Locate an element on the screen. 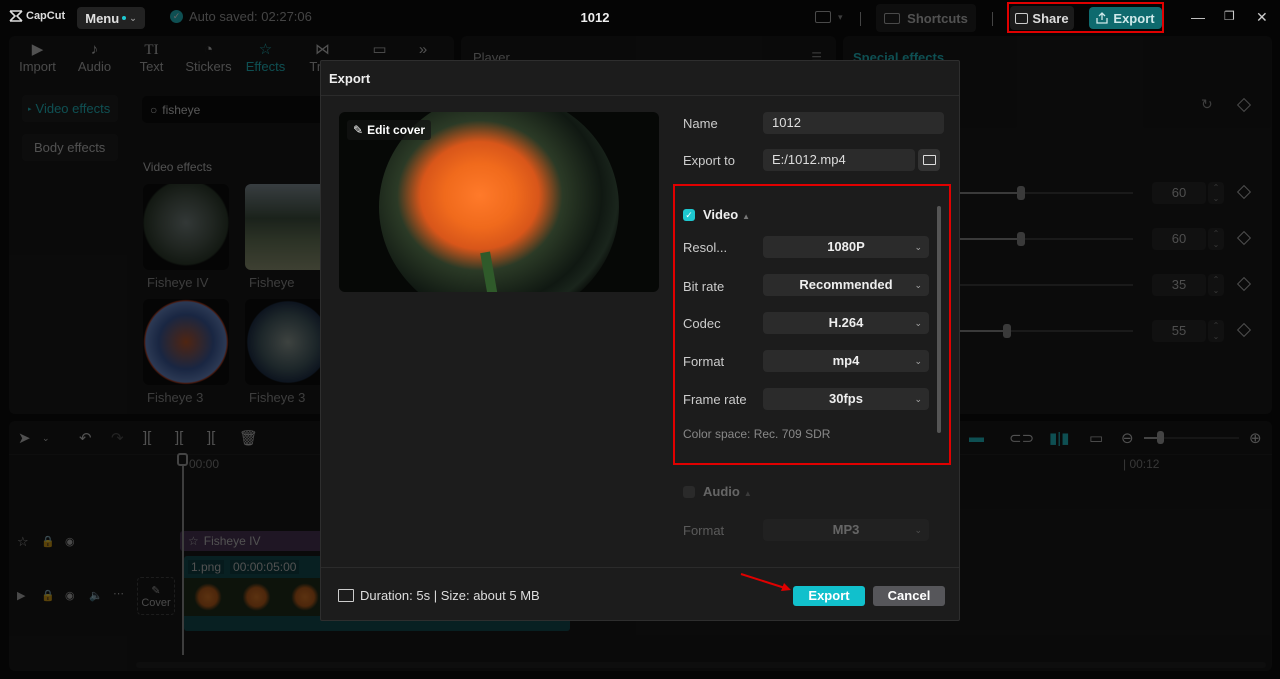  divider is located at coordinates (860, 19).